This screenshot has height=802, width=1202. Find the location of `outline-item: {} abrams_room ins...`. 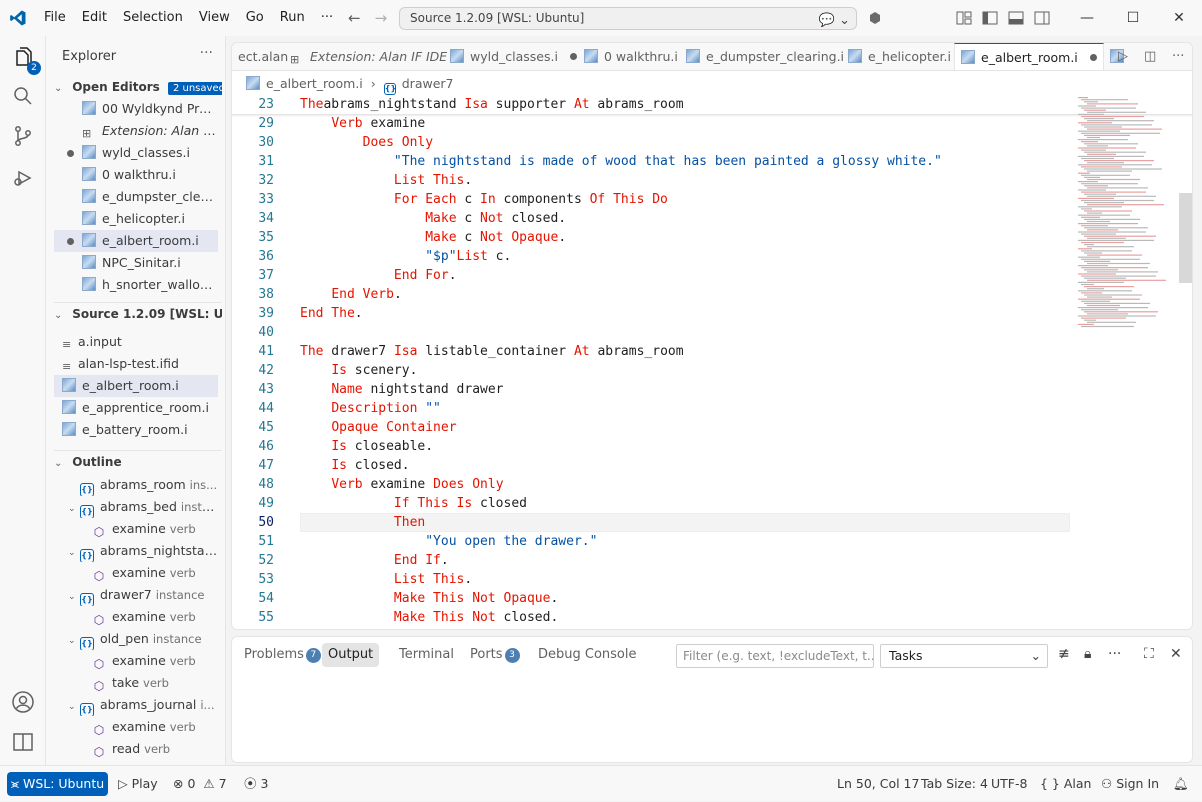

outline-item: {} abrams_room ins... is located at coordinates (136, 485).